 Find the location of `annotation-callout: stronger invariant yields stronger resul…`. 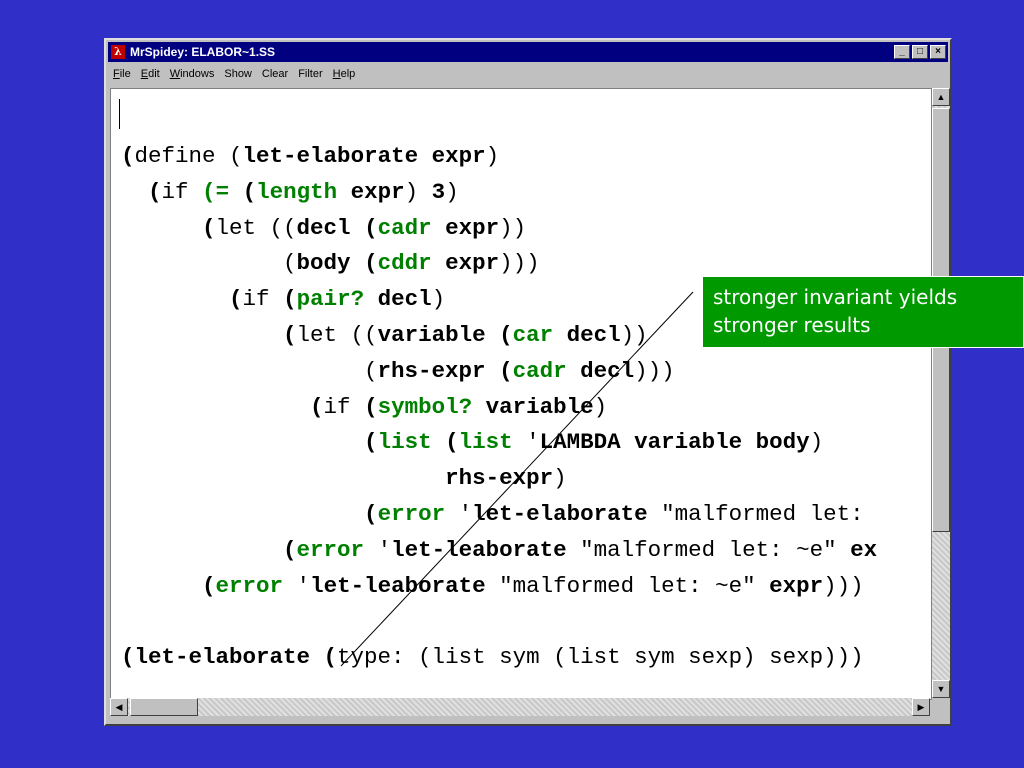

annotation-callout: stronger invariant yields stronger resul… is located at coordinates (863, 312).